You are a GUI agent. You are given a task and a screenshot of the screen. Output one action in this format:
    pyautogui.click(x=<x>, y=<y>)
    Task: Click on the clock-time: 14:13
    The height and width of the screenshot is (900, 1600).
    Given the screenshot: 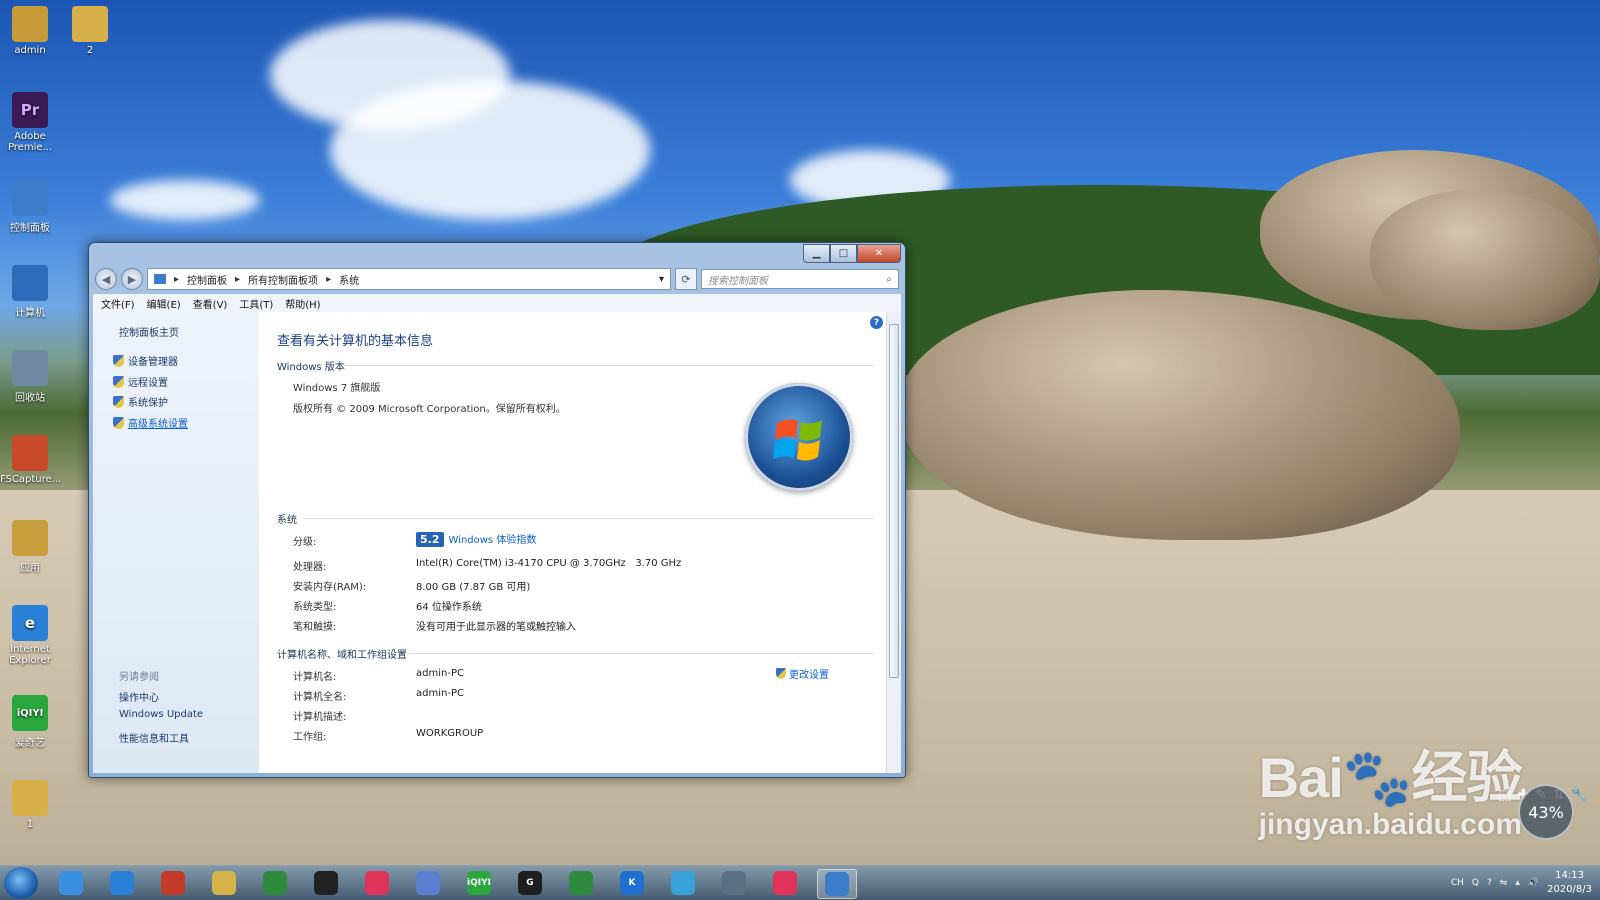 What is the action you would take?
    pyautogui.click(x=1569, y=875)
    